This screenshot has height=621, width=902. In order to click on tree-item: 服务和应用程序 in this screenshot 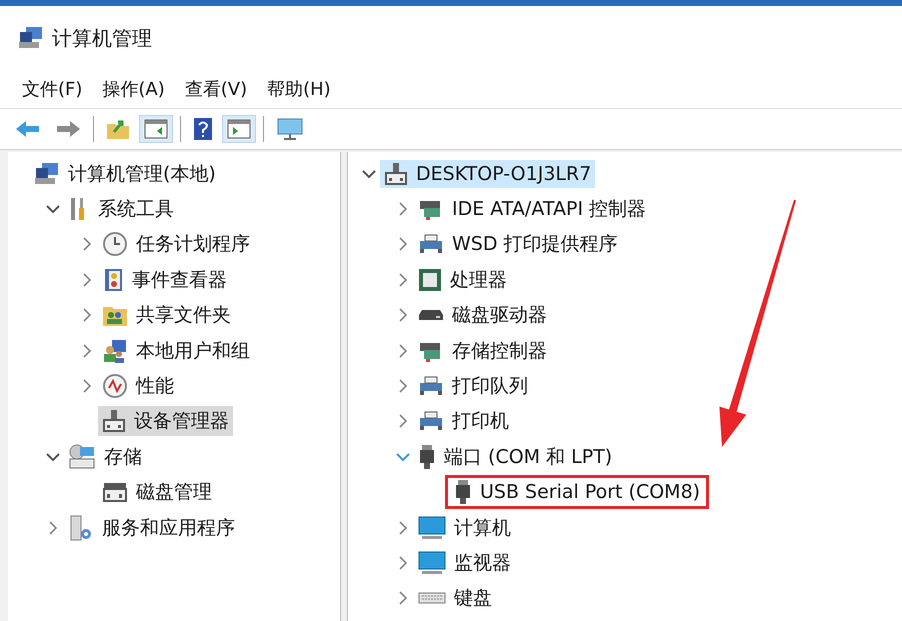, I will do `click(151, 528)`.